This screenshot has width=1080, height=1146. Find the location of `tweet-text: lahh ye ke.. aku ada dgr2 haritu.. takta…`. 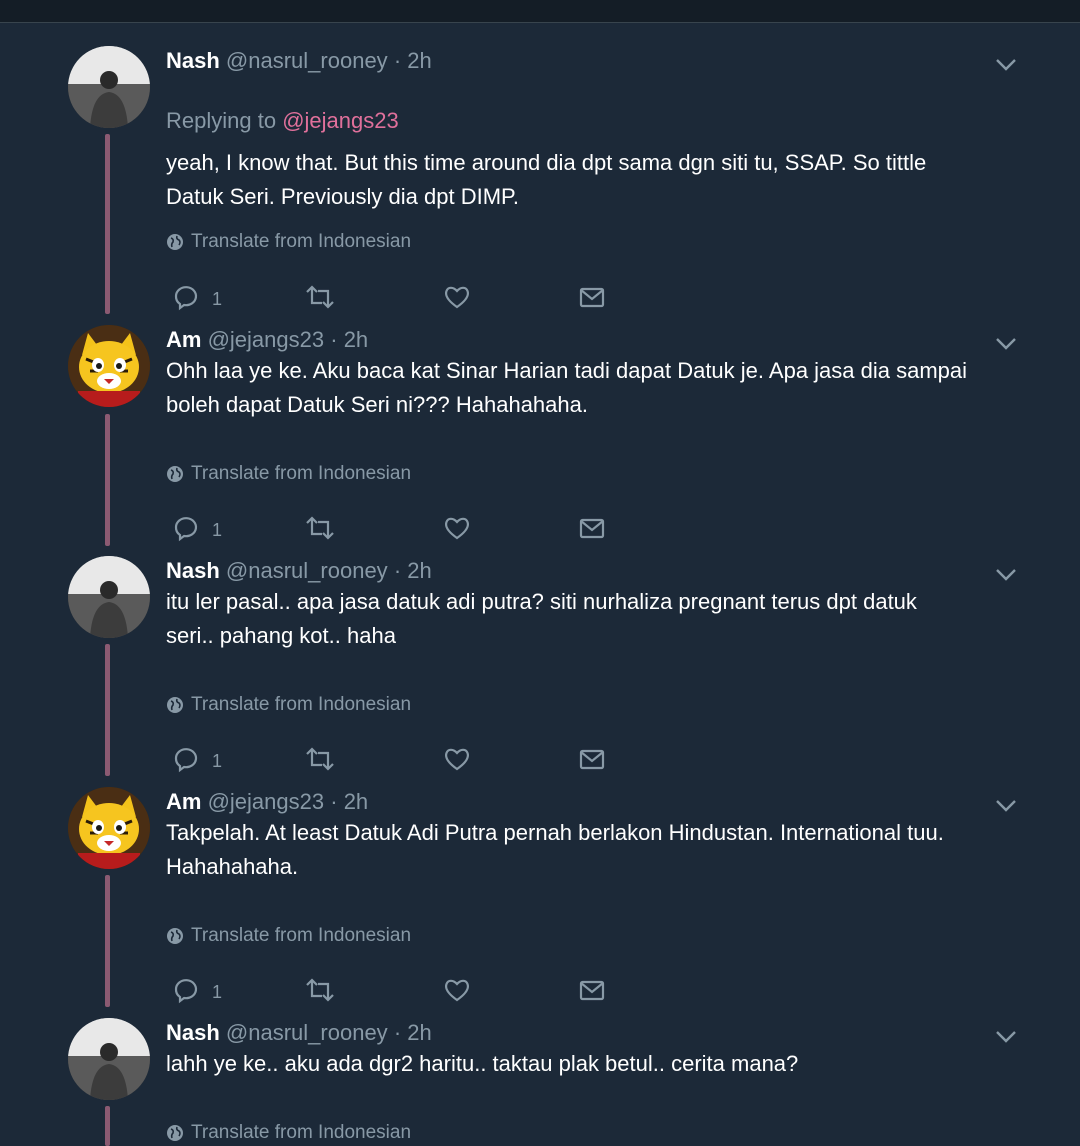

tweet-text: lahh ye ke.. aku ada dgr2 haritu.. takta… is located at coordinates (596, 1064).